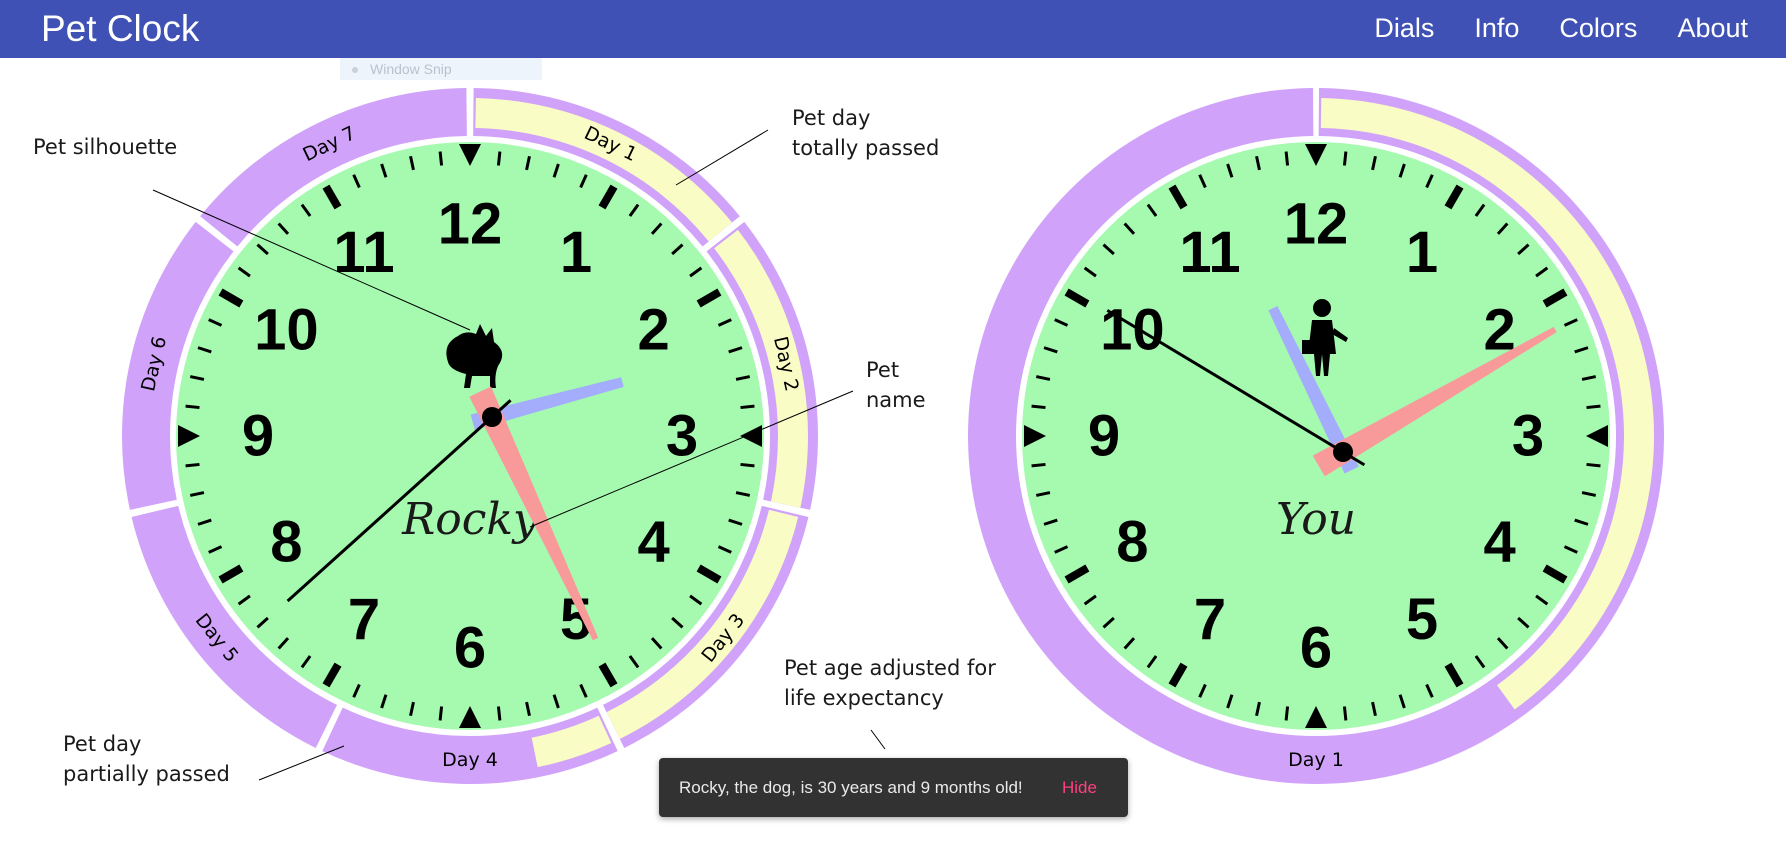  I want to click on day-label: Day 4, so click(470, 760).